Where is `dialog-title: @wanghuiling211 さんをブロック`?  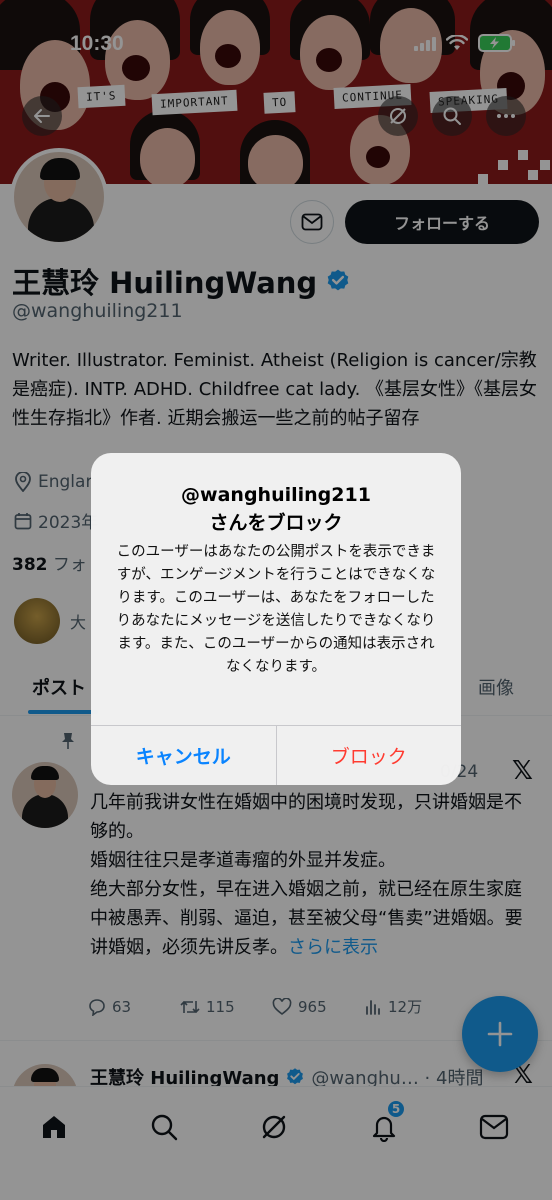 dialog-title: @wanghuiling211 さんをブロック is located at coordinates (276, 509).